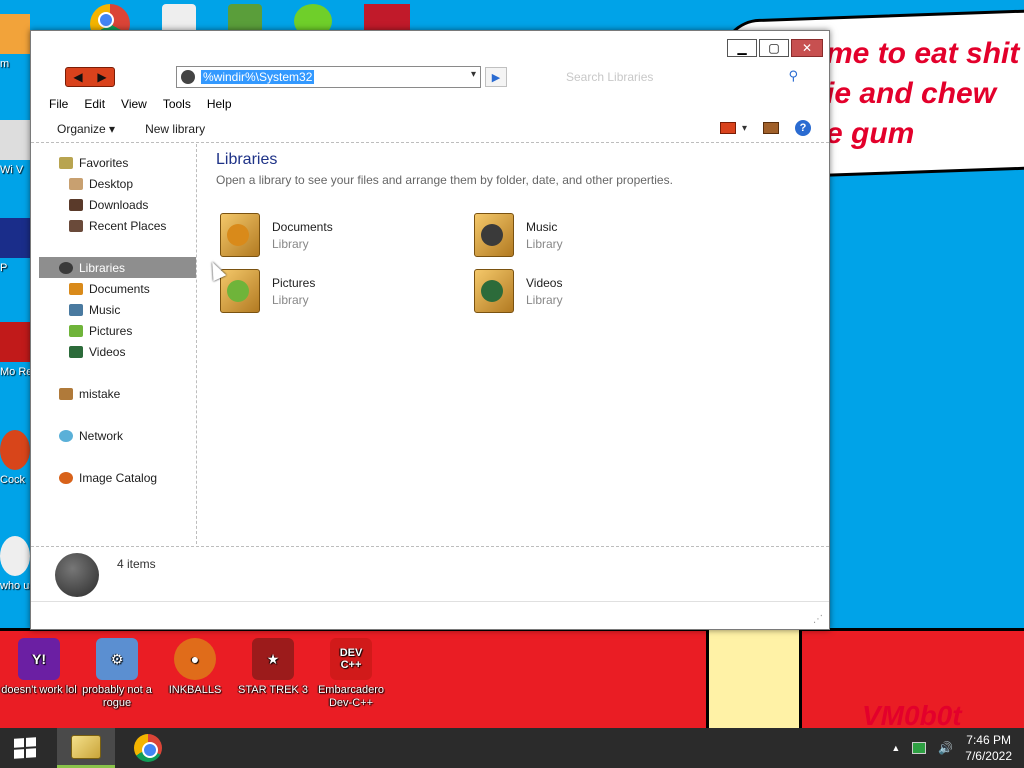  I want to click on item-count: 4 items, so click(136, 564).